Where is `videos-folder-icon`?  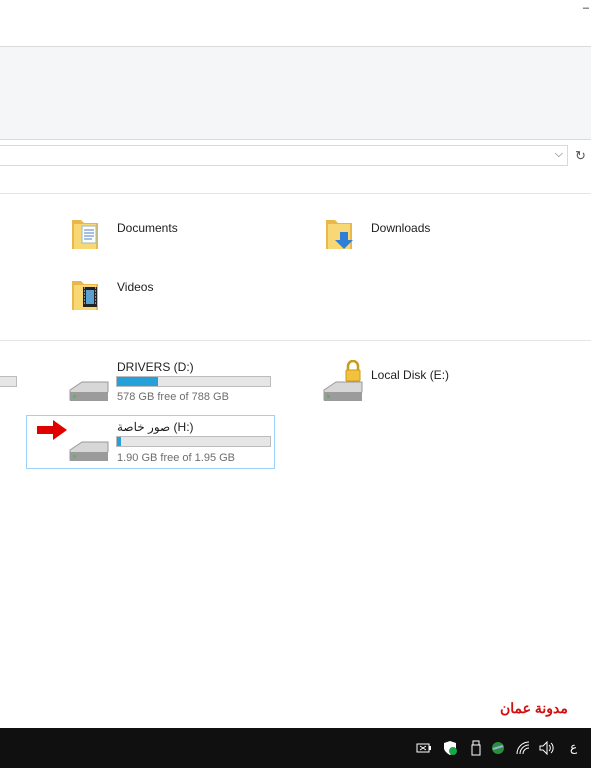 videos-folder-icon is located at coordinates (85, 295).